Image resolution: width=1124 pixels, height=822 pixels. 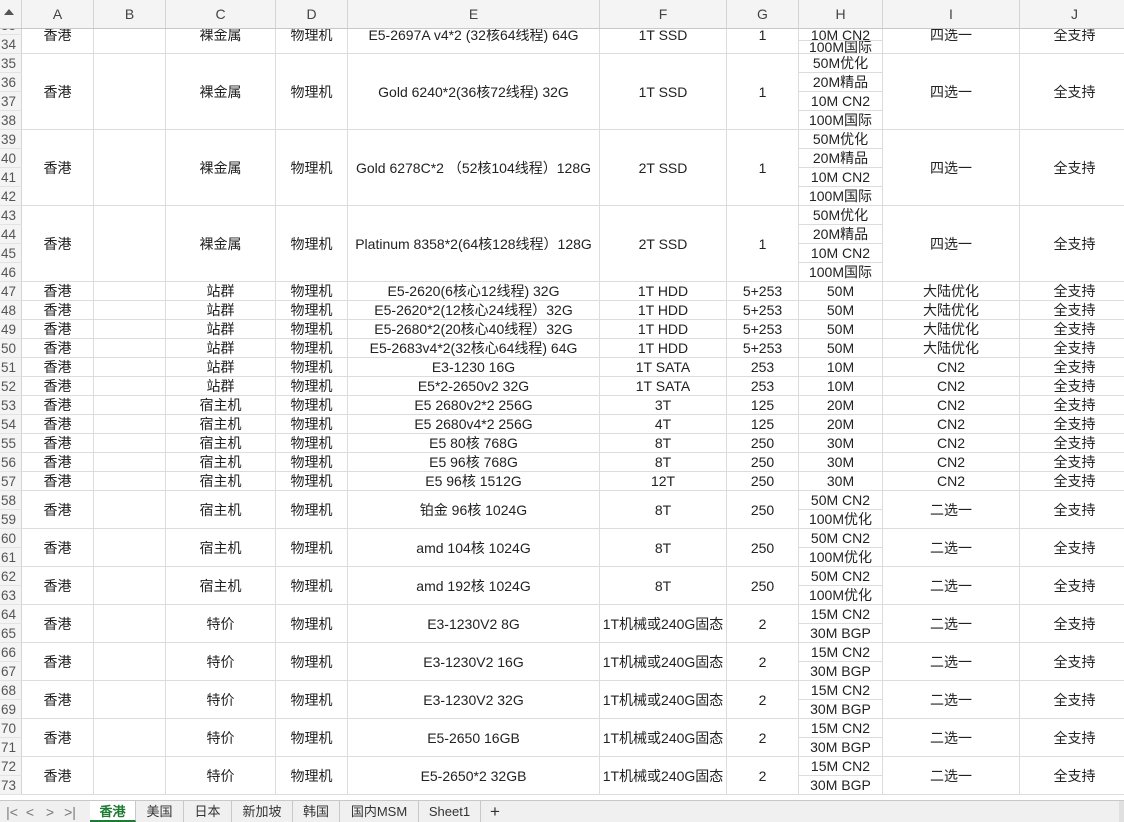 I want to click on cell-e: 铂金 96核 1024G, so click(x=474, y=510).